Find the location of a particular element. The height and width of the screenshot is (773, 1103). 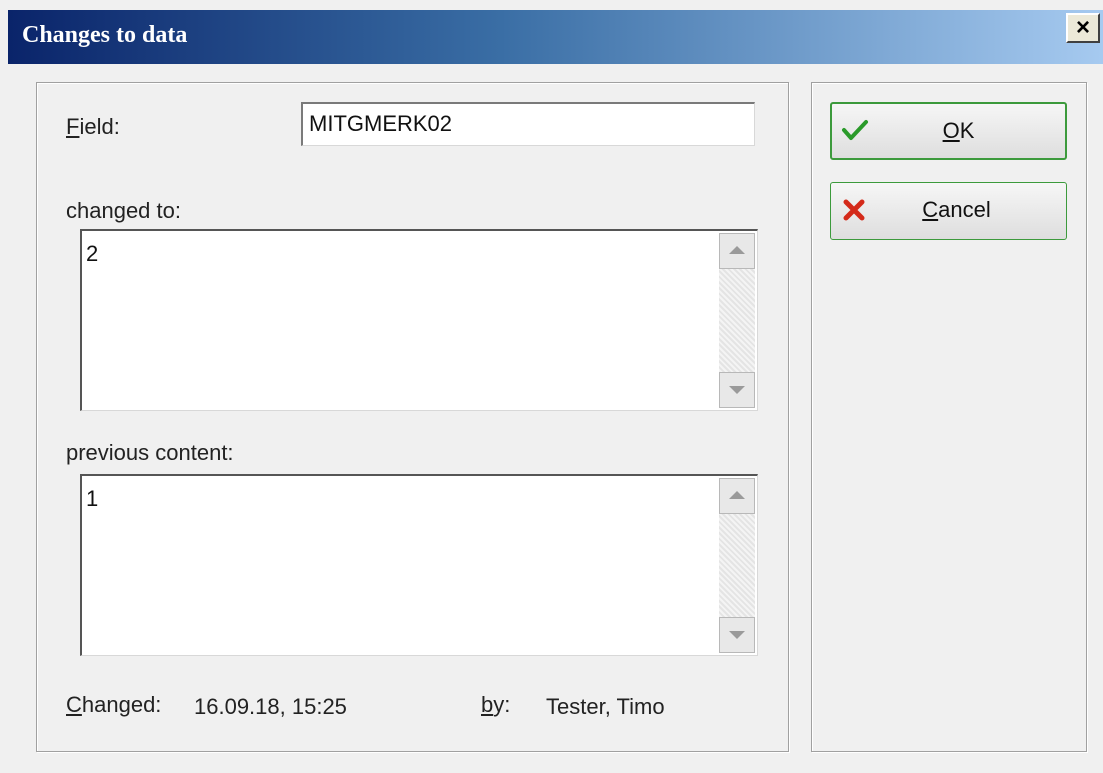

ok-button: OK is located at coordinates (948, 131).